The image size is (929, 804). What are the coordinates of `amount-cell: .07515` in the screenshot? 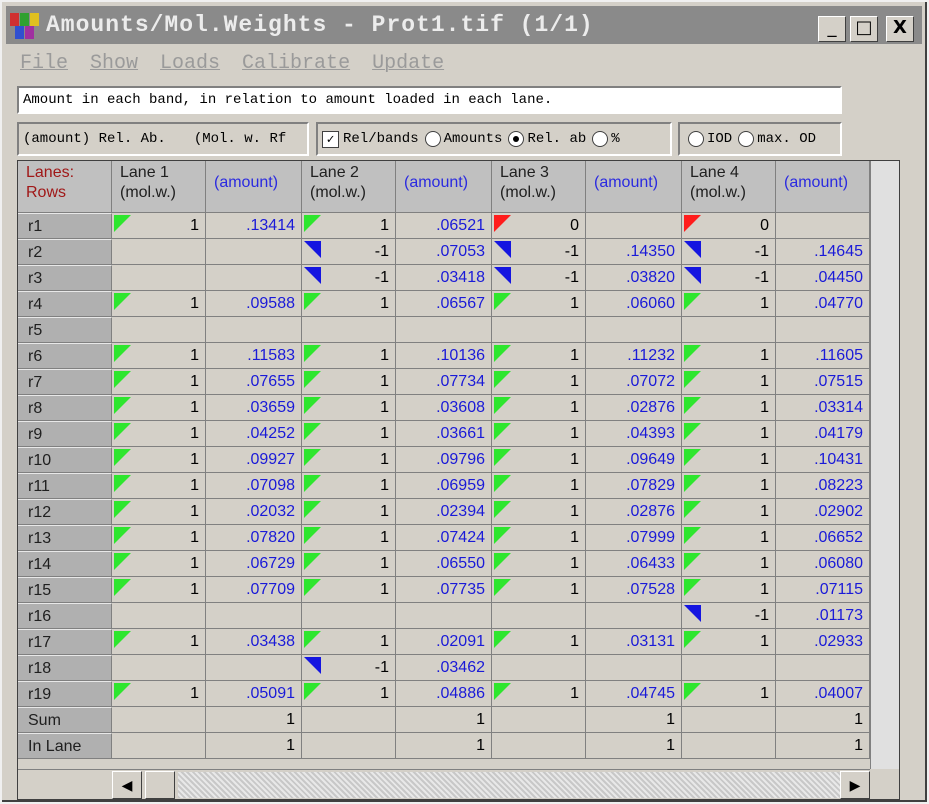 It's located at (823, 382).